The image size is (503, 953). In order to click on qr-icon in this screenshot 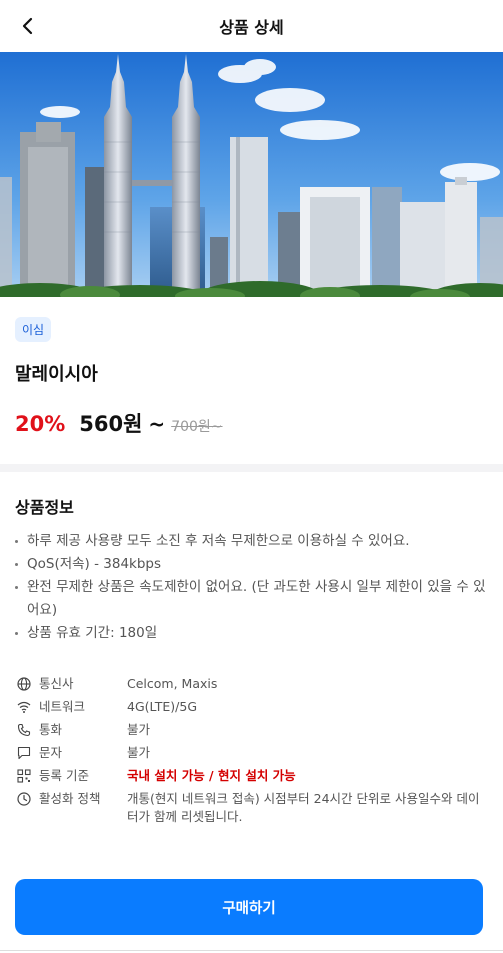, I will do `click(24, 776)`.